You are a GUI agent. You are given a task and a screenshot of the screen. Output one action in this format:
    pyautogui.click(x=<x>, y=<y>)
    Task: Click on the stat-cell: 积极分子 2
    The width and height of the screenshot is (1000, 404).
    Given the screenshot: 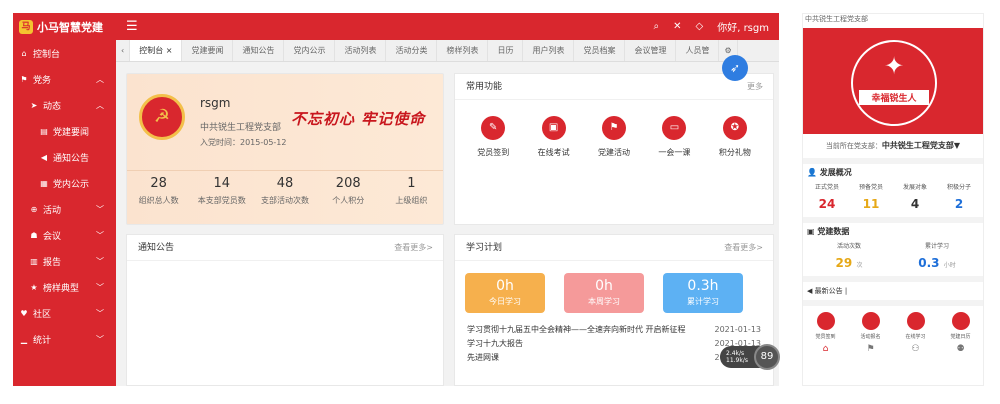 What is the action you would take?
    pyautogui.click(x=958, y=197)
    